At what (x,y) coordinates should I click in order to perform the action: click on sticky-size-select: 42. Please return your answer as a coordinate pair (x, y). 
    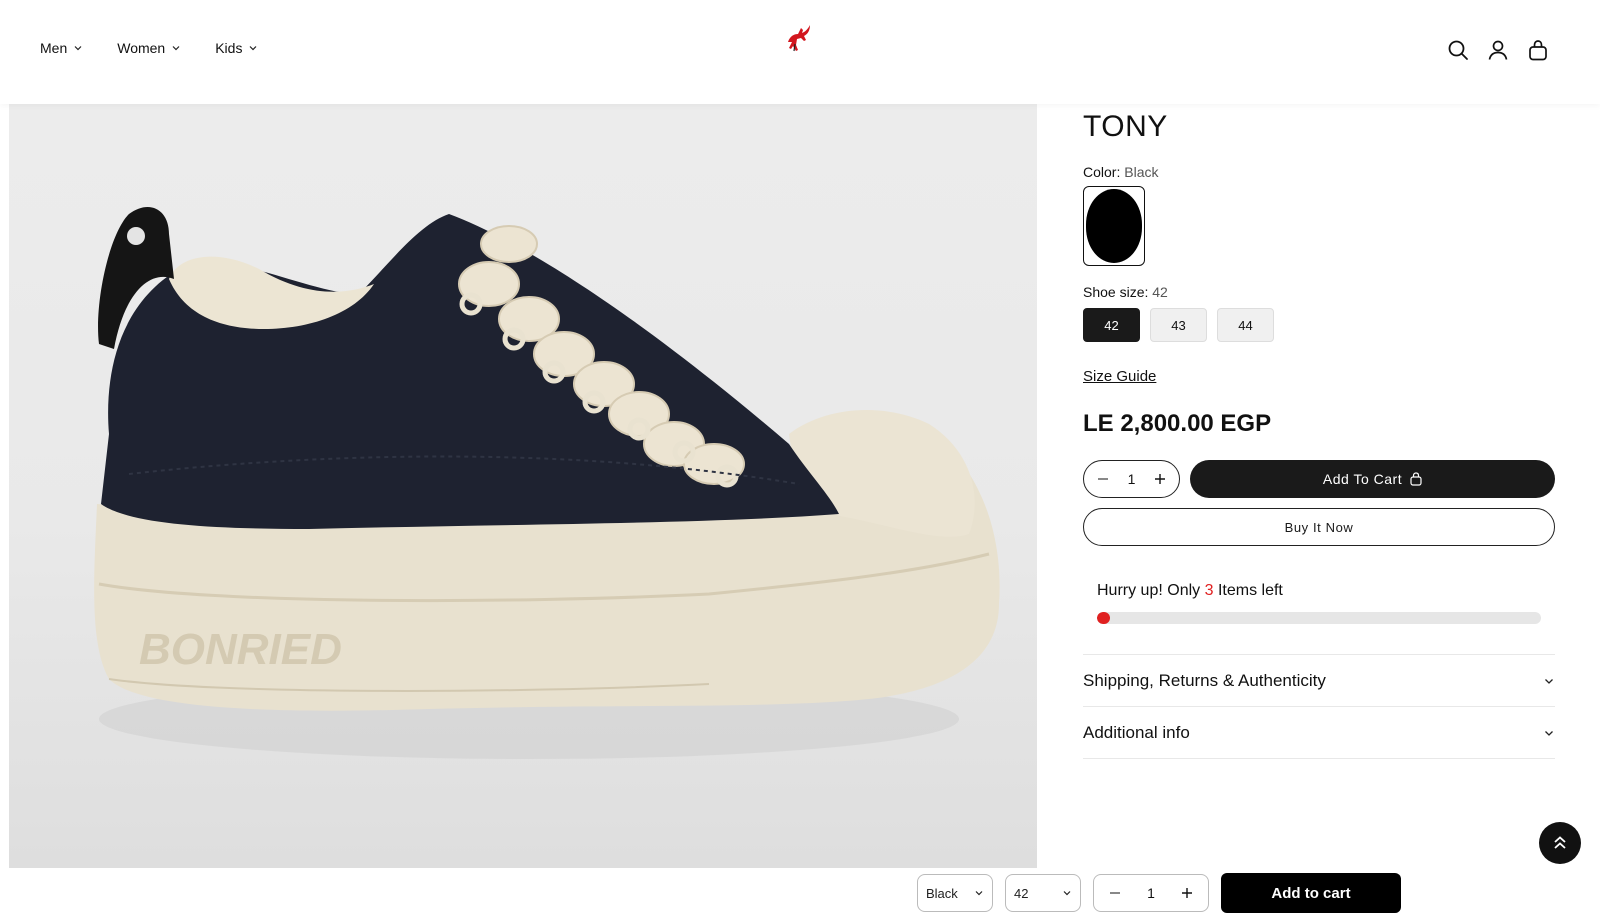
    Looking at the image, I should click on (1043, 893).